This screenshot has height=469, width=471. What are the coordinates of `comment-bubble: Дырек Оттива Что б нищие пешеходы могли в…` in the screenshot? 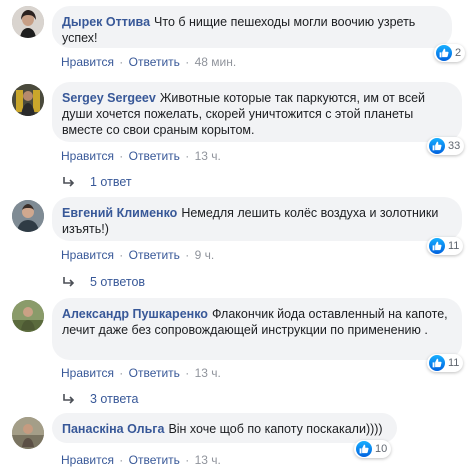 It's located at (252, 27).